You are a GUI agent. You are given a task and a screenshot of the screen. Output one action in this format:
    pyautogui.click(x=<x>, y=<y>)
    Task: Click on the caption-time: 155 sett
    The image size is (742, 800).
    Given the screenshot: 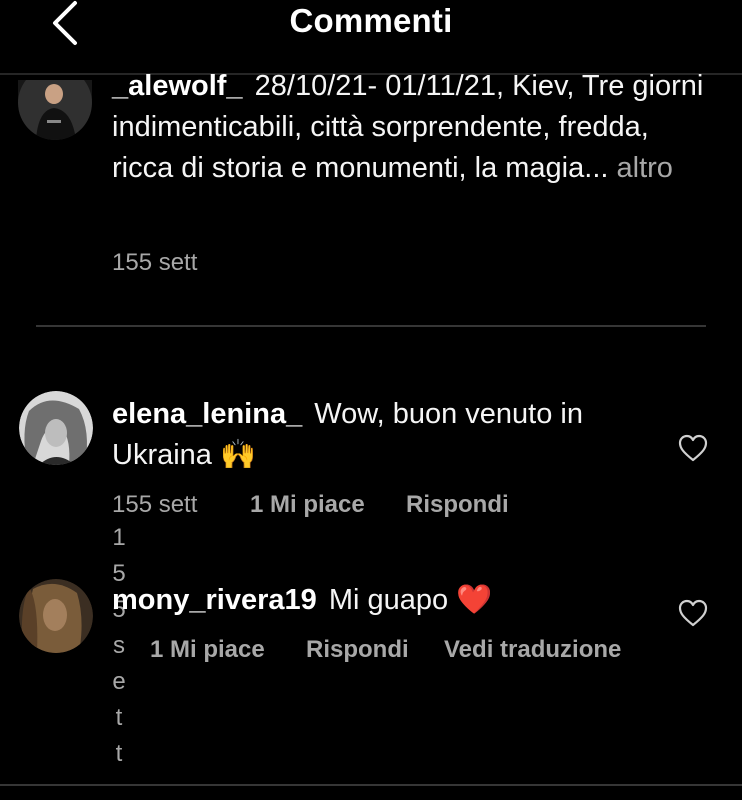 What is the action you would take?
    pyautogui.click(x=155, y=262)
    